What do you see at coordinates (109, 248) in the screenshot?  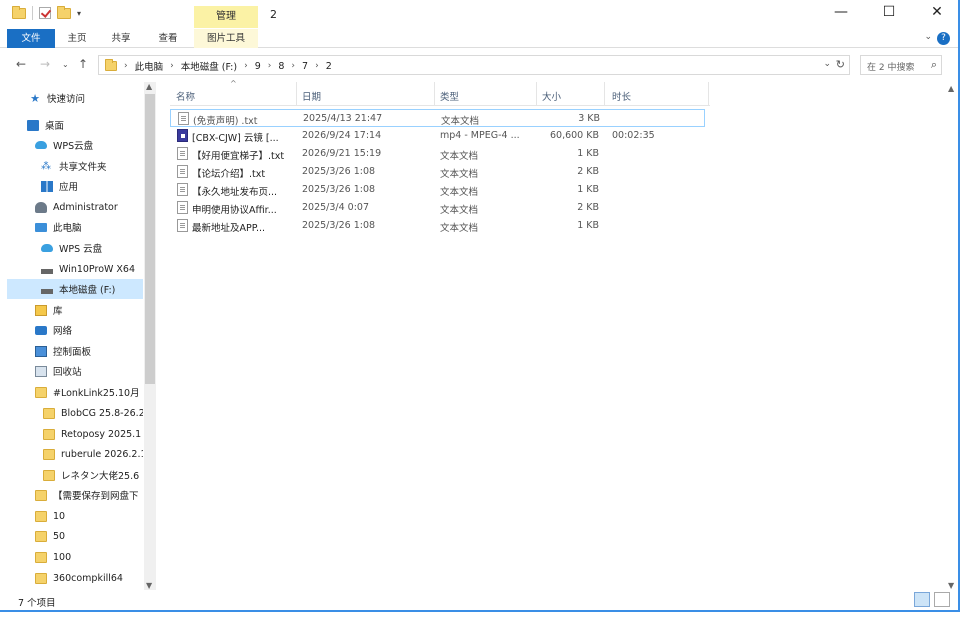 I see `nav-wps-cloud-drive: WPS 云盘` at bounding box center [109, 248].